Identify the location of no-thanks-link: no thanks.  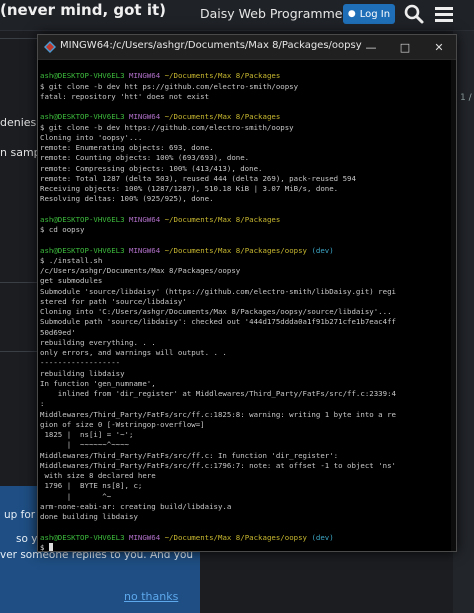
(151, 596).